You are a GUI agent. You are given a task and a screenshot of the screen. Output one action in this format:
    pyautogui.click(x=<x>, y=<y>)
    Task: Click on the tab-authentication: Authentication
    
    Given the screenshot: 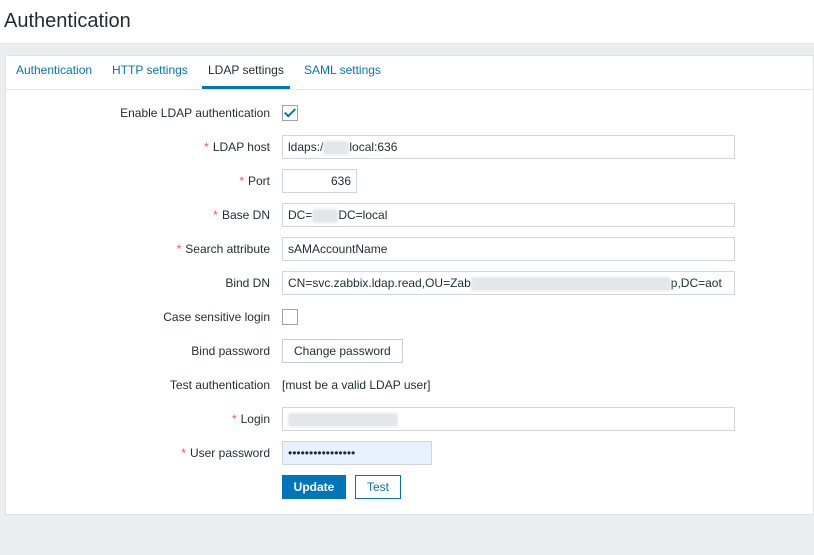 What is the action you would take?
    pyautogui.click(x=54, y=72)
    